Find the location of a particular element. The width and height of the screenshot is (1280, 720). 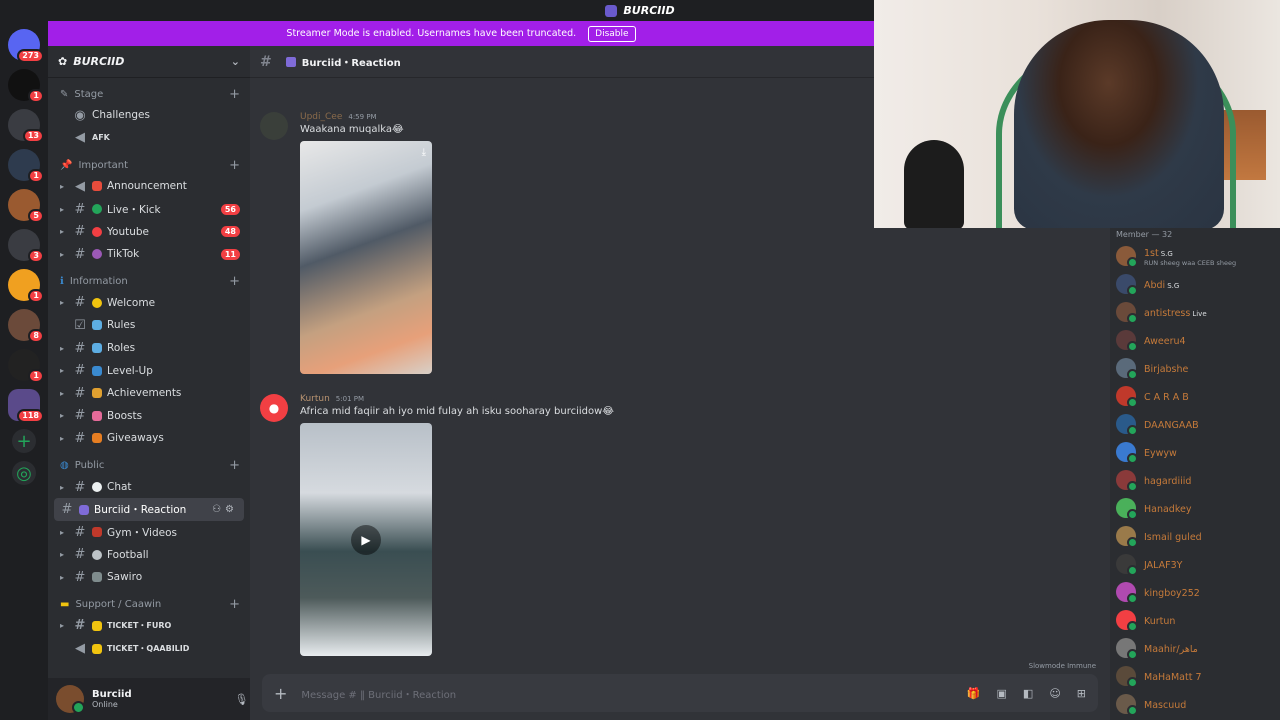

message-author: Updi_Cee is located at coordinates (321, 117).